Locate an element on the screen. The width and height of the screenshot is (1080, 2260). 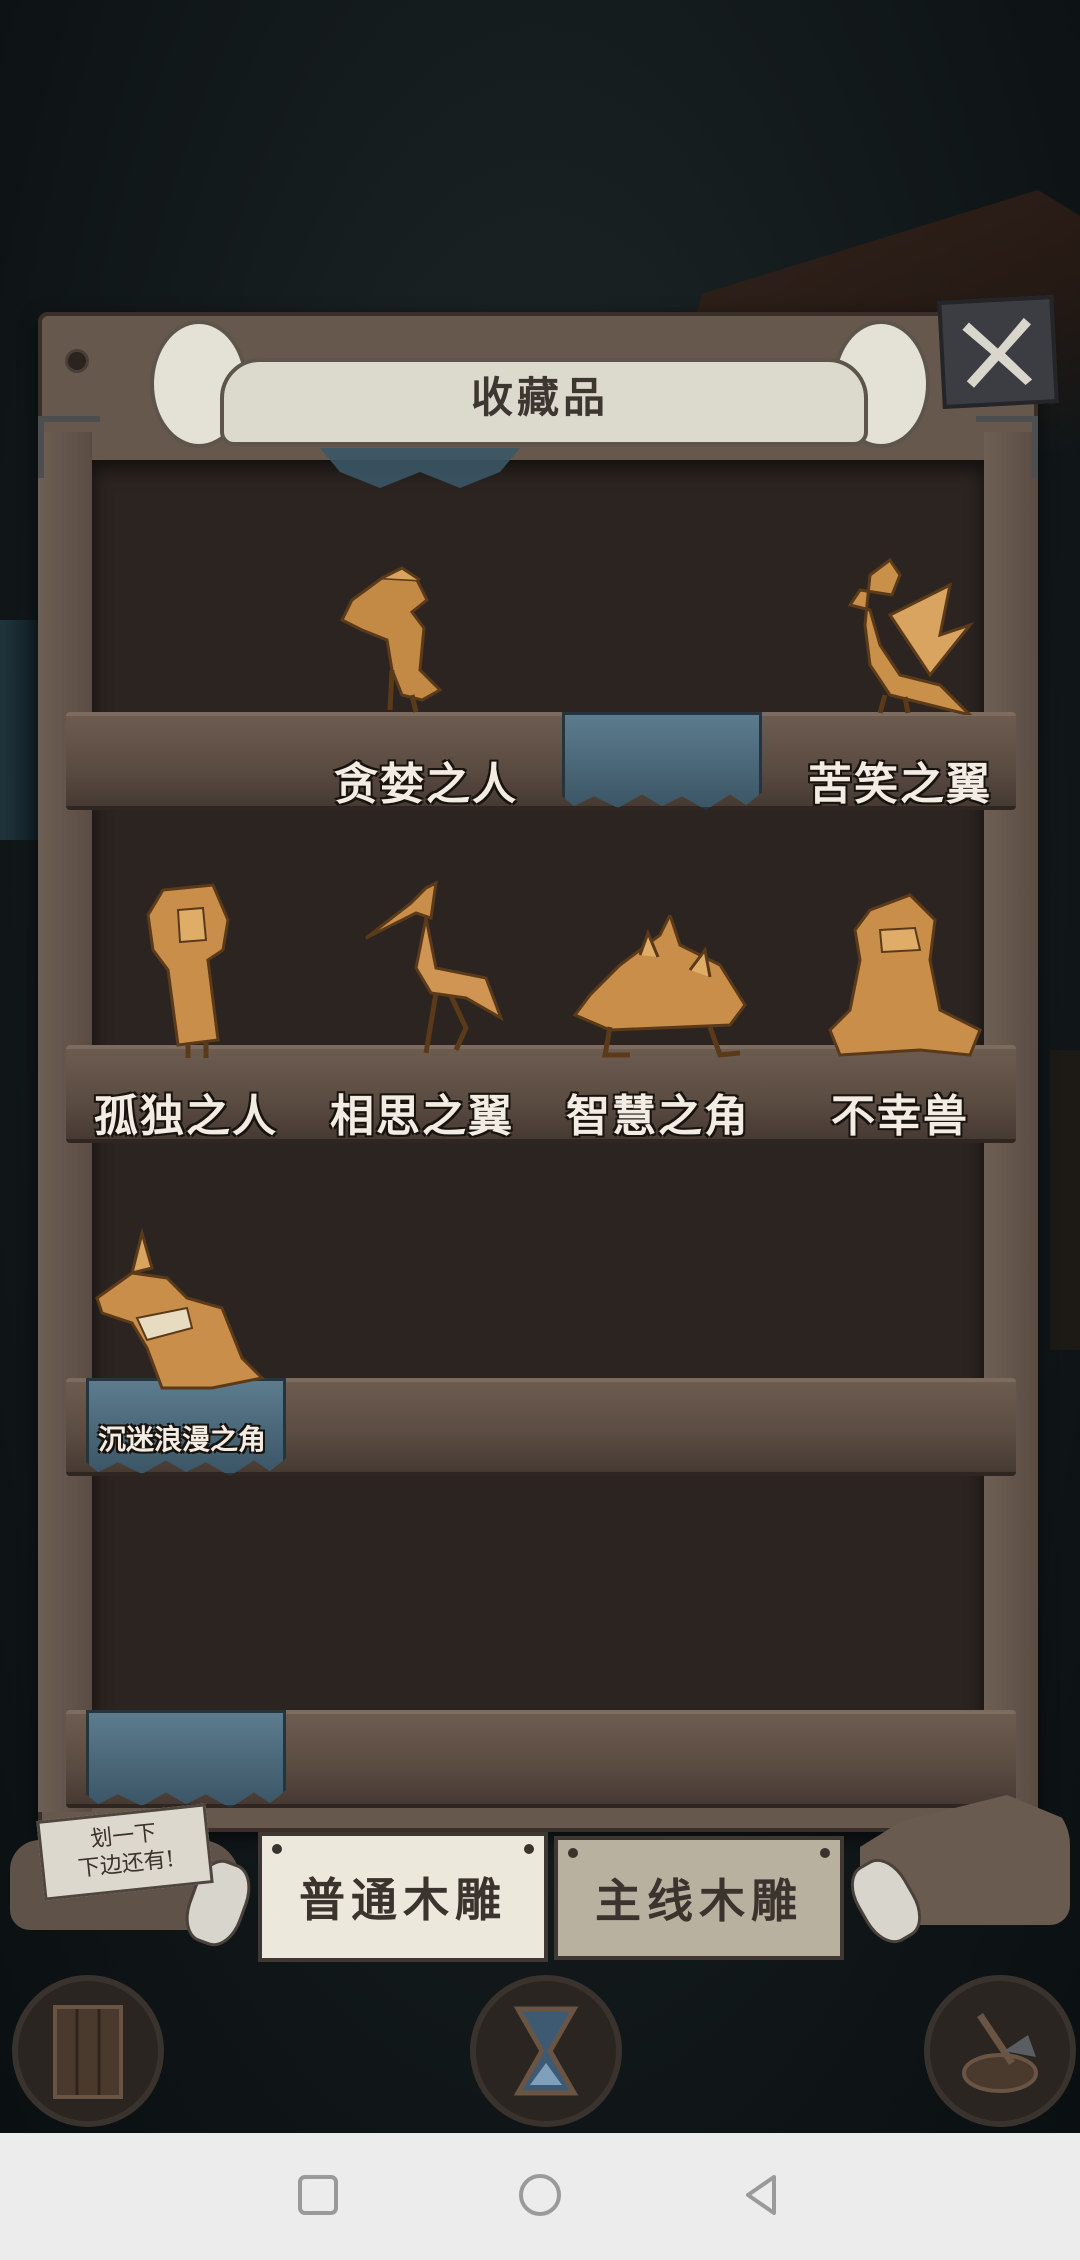
empty-slot-cloth is located at coordinates (662, 761).